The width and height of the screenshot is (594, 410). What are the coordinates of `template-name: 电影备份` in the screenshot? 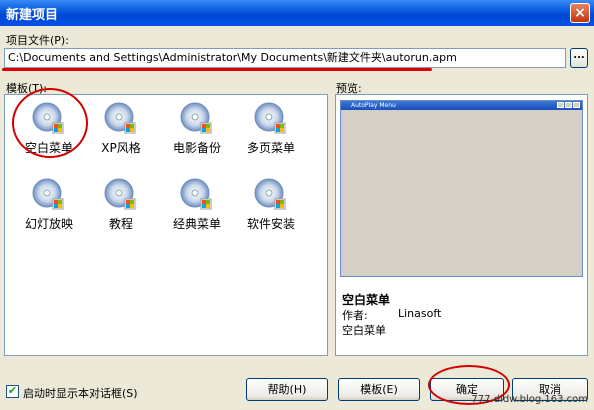 It's located at (196, 148).